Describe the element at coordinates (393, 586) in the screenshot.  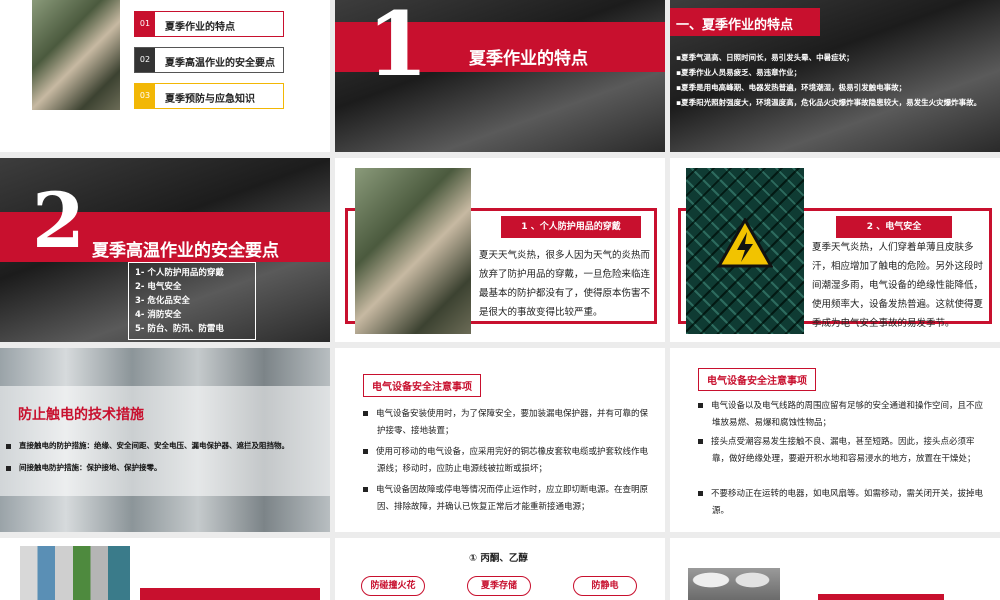
I see `chem-pill-1: 防碰撞火花` at that location.